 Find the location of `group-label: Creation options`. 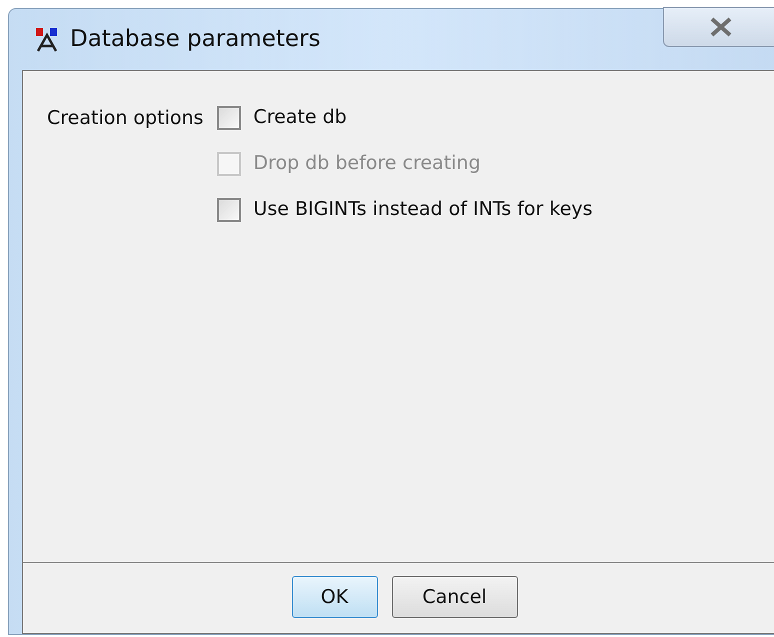

group-label: Creation options is located at coordinates (125, 118).